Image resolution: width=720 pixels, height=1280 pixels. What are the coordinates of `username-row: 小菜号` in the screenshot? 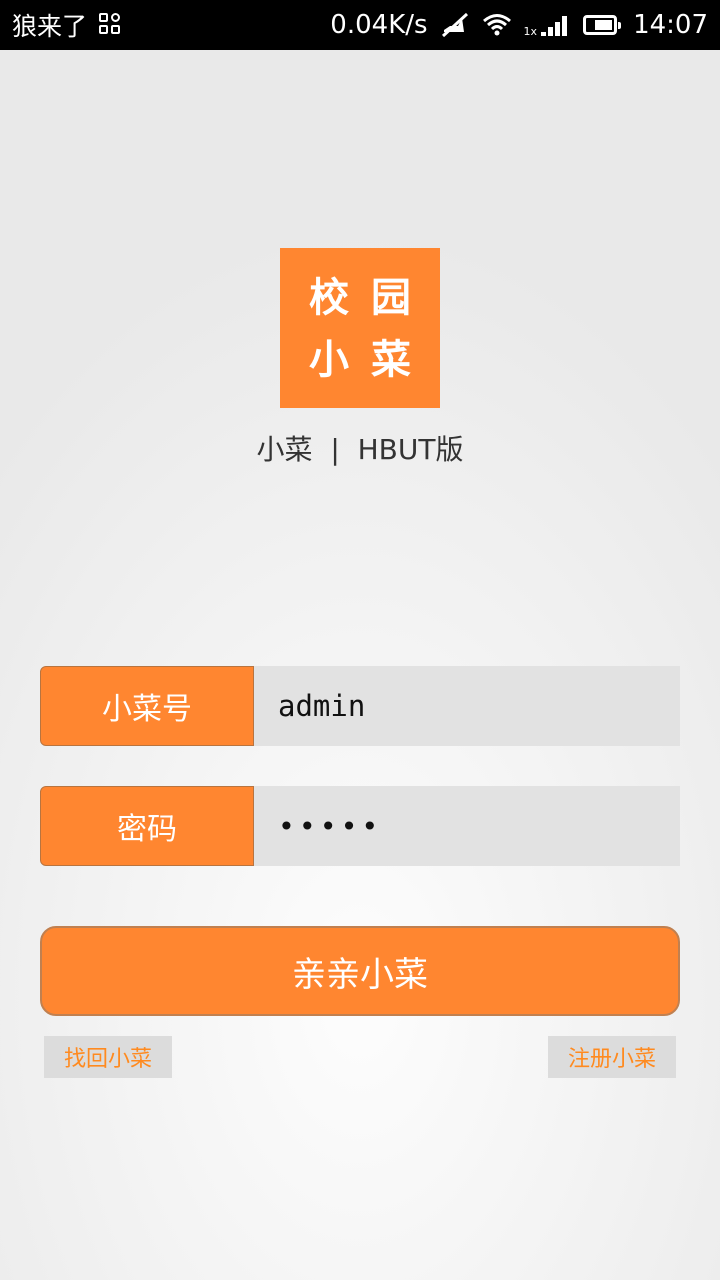 It's located at (360, 706).